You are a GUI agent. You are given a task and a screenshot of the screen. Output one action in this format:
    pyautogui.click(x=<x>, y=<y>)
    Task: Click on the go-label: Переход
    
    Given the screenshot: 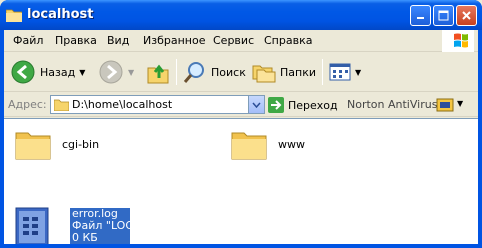 What is the action you would take?
    pyautogui.click(x=313, y=105)
    